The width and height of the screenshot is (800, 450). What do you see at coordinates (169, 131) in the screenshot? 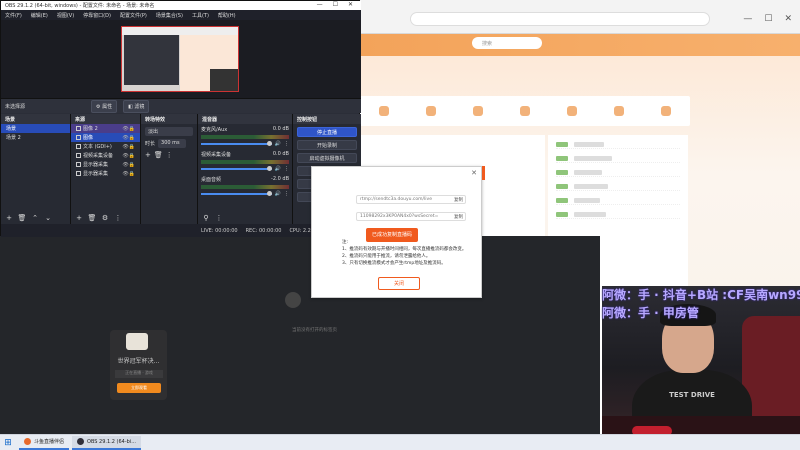
I see `transition-select: 淡出` at bounding box center [169, 131].